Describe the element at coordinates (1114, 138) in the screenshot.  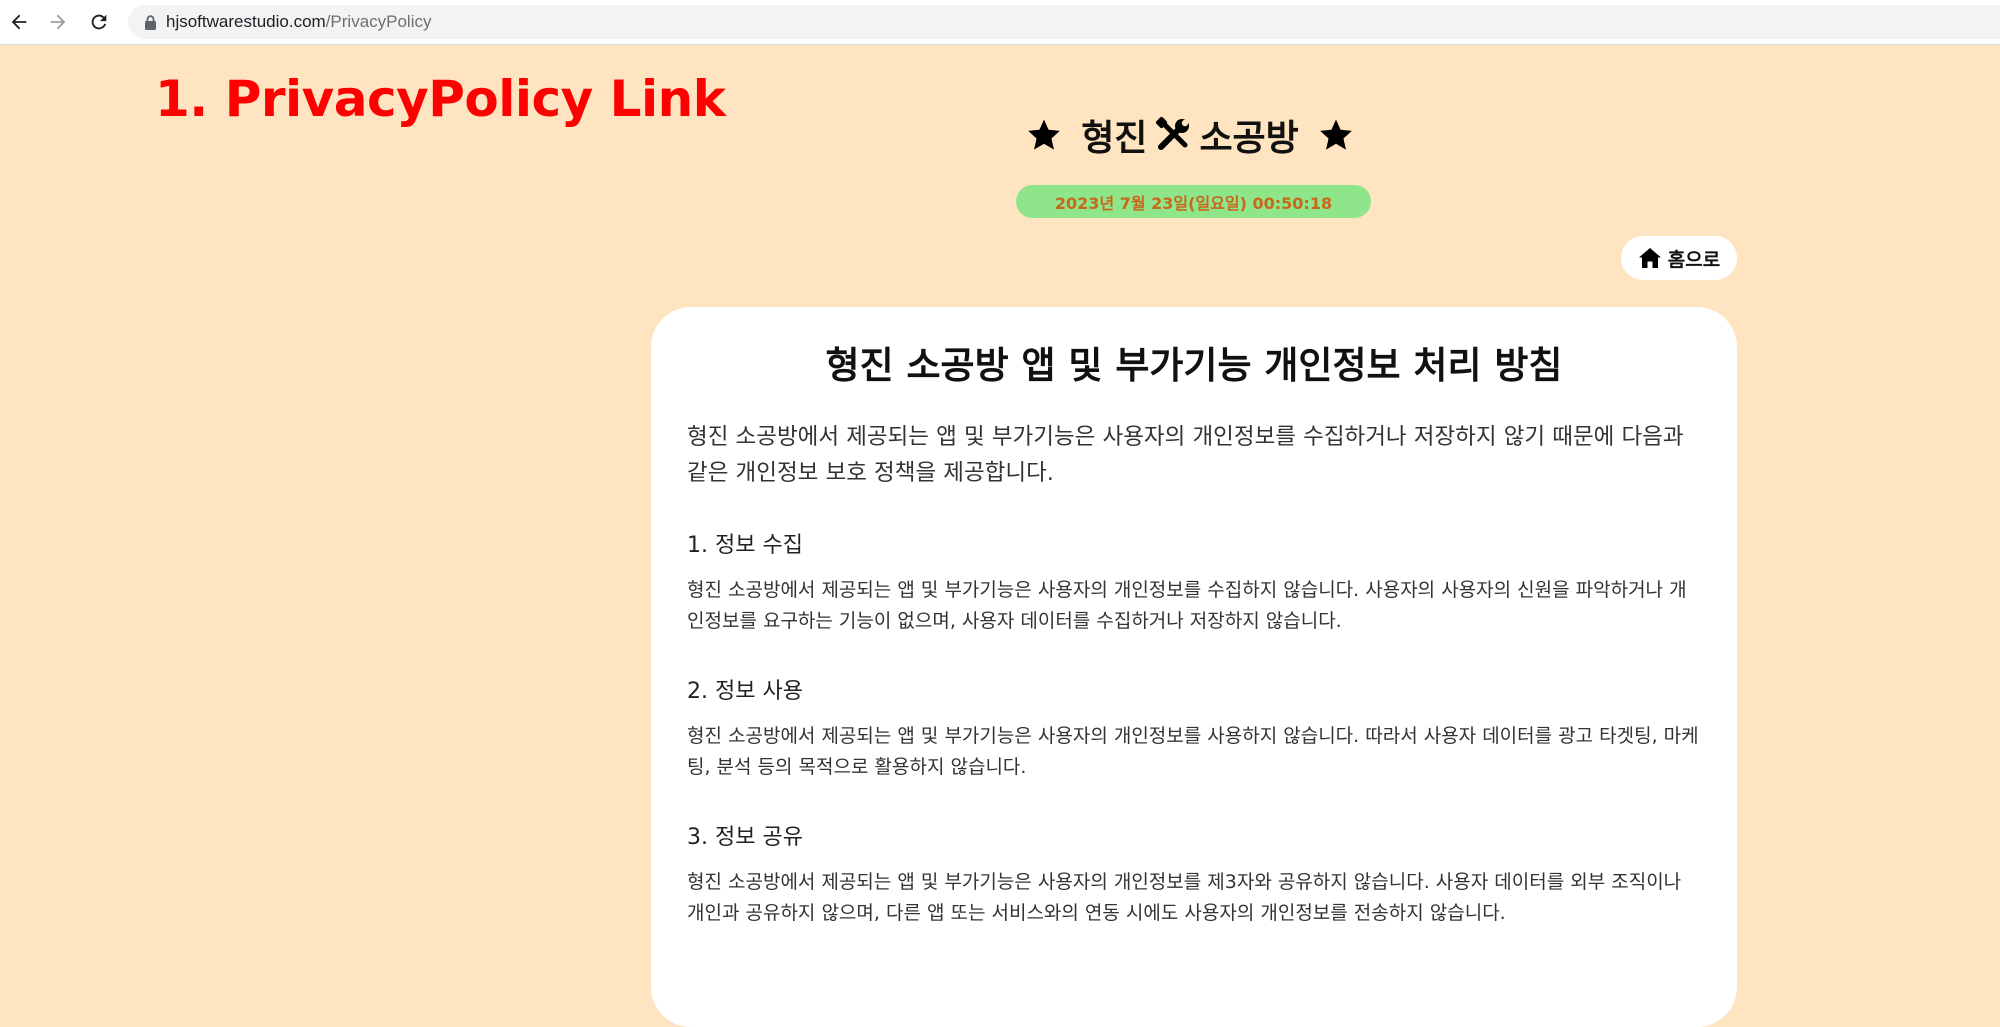
I see `site-title-left: 형진` at that location.